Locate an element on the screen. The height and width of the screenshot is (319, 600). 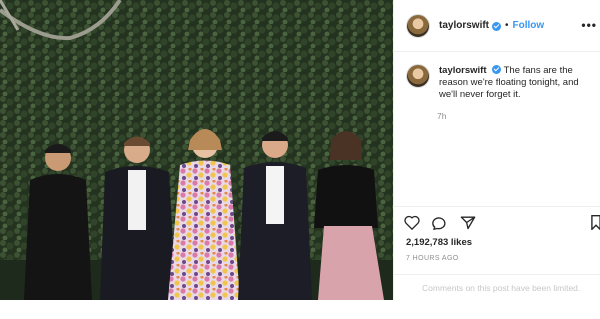
caption-verified-badge-icon is located at coordinates (497, 69).